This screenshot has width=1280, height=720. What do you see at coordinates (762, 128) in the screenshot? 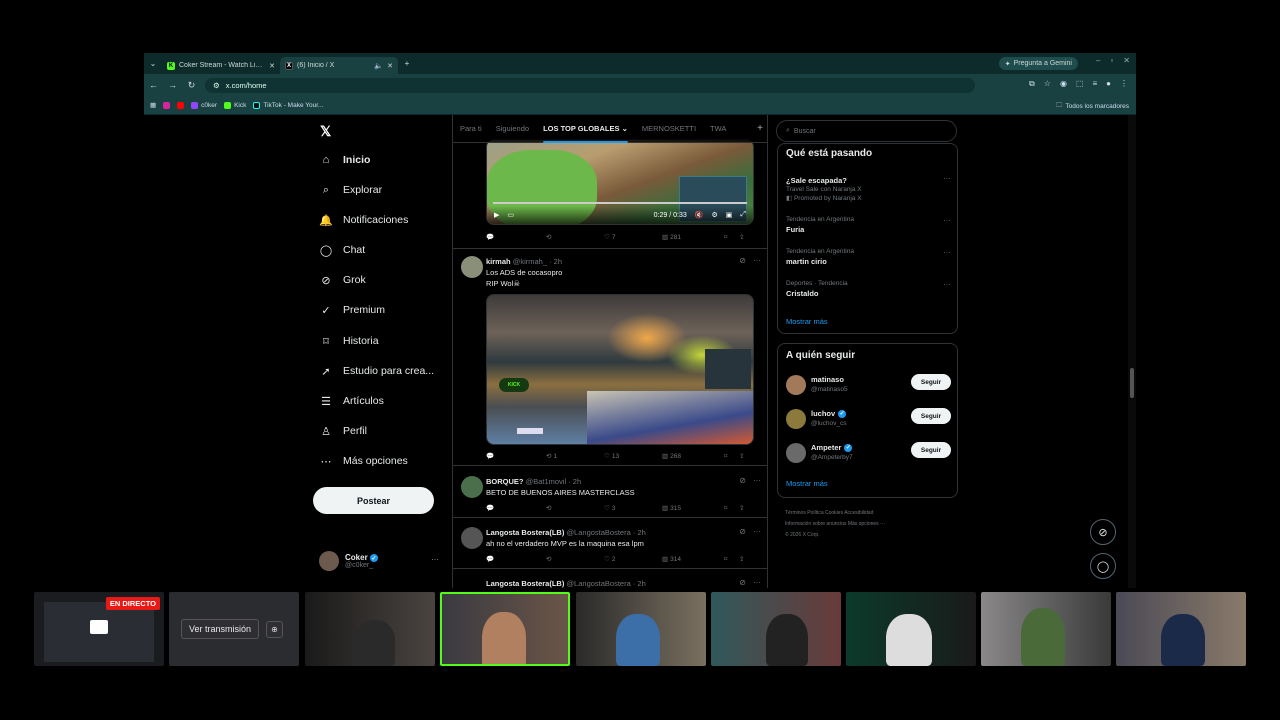
I see `add-tab-icon: +` at bounding box center [762, 128].